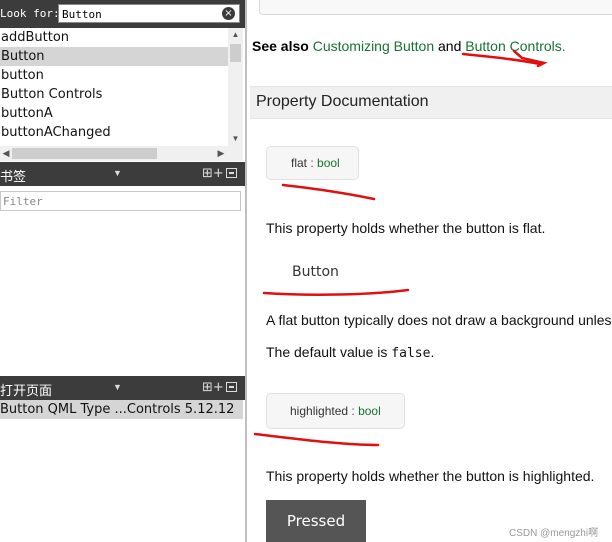 The width and height of the screenshot is (612, 542). Describe the element at coordinates (315, 272) in the screenshot. I see `sample-button-label: Button` at that location.